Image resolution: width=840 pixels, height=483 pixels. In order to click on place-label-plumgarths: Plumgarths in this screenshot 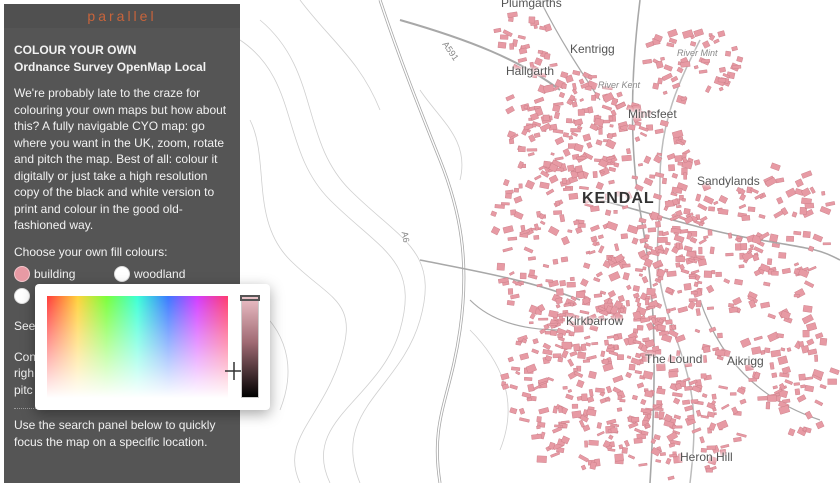, I will do `click(531, 5)`.